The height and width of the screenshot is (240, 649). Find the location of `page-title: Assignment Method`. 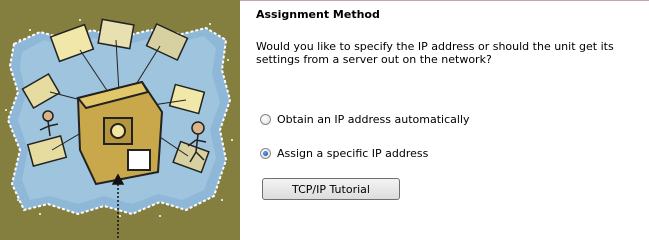

page-title: Assignment Method is located at coordinates (318, 14).